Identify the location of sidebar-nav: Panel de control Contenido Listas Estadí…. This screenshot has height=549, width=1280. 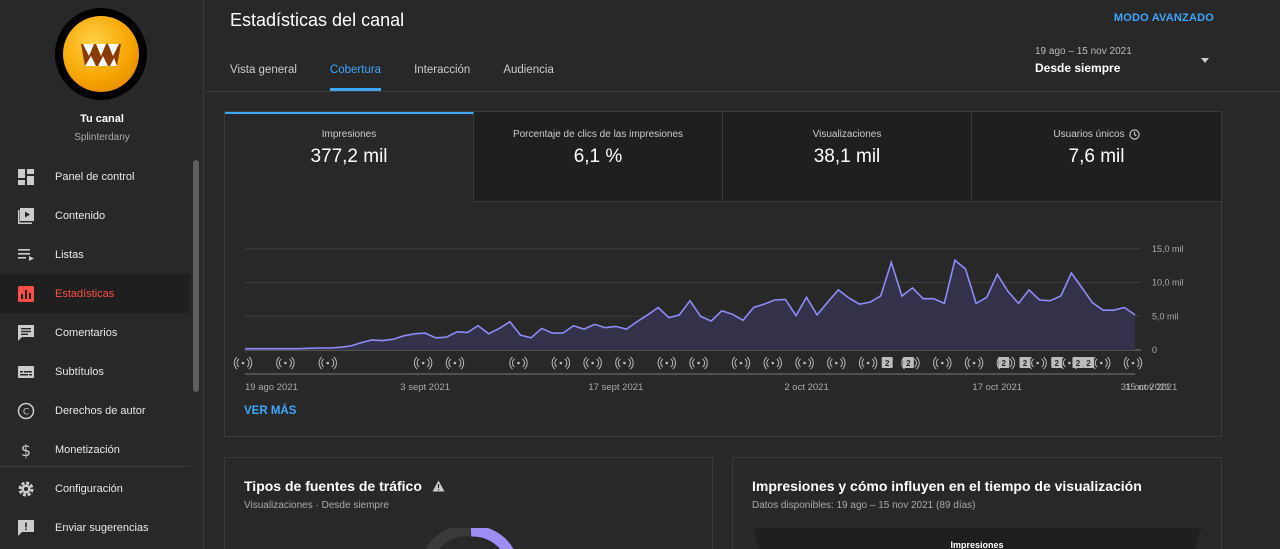
(95, 313).